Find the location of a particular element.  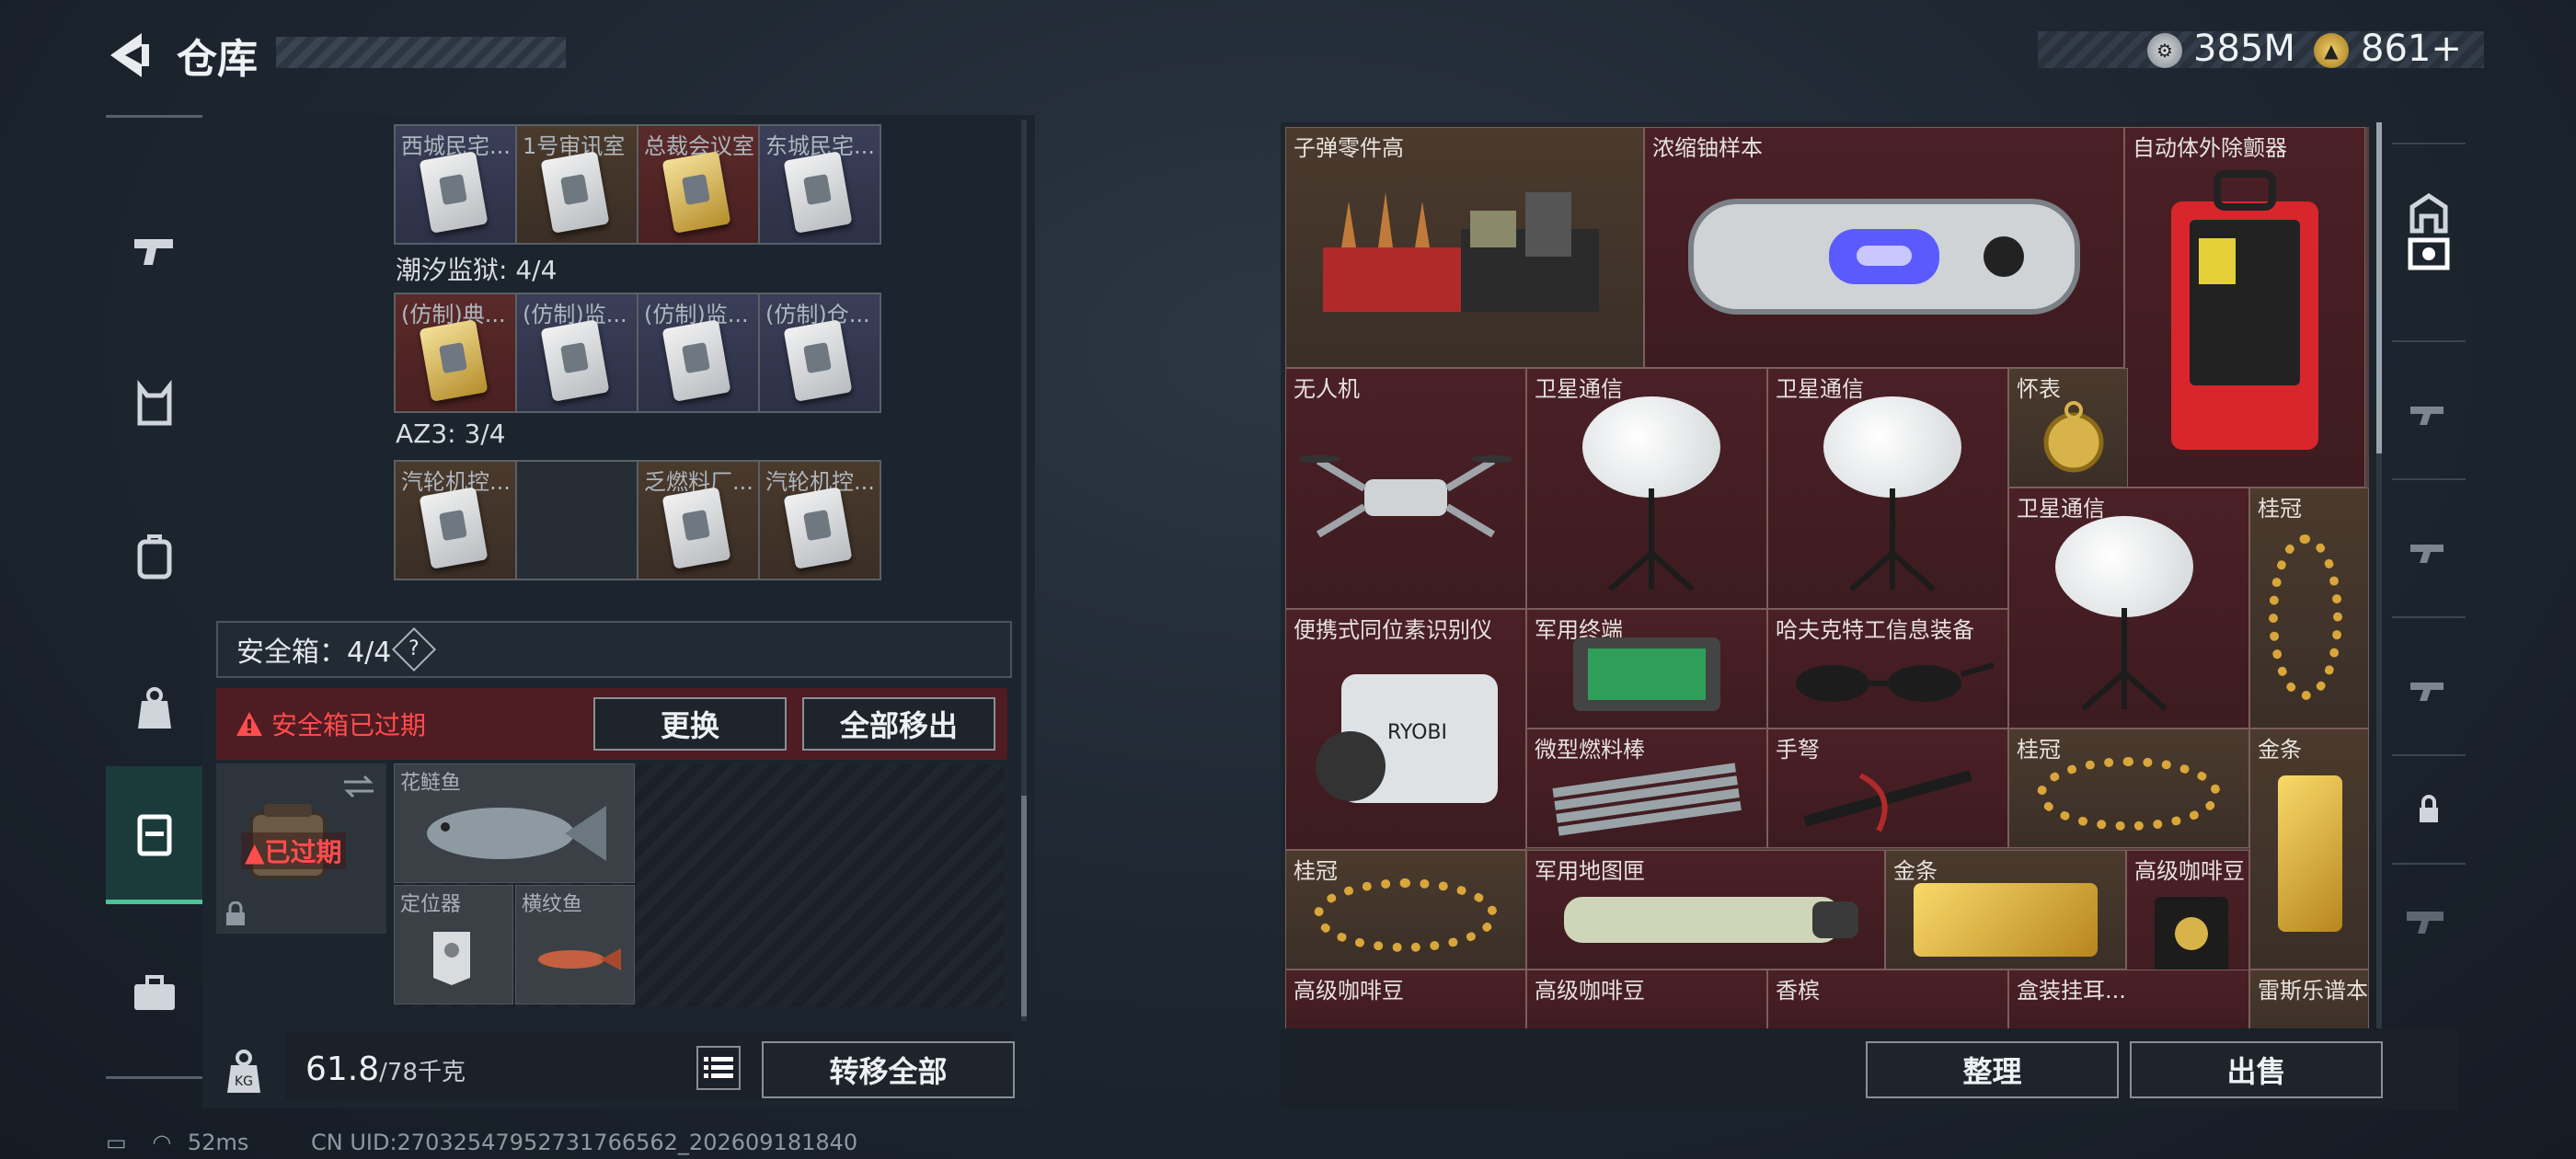

transfer-all-button: 转移全部 is located at coordinates (888, 1069).